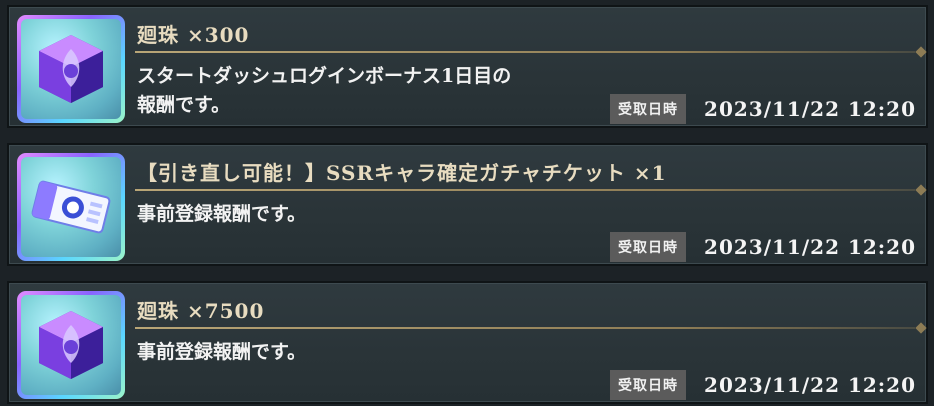 The width and height of the screenshot is (934, 406). What do you see at coordinates (193, 35) in the screenshot?
I see `reward-title: 廻珠 ×300` at bounding box center [193, 35].